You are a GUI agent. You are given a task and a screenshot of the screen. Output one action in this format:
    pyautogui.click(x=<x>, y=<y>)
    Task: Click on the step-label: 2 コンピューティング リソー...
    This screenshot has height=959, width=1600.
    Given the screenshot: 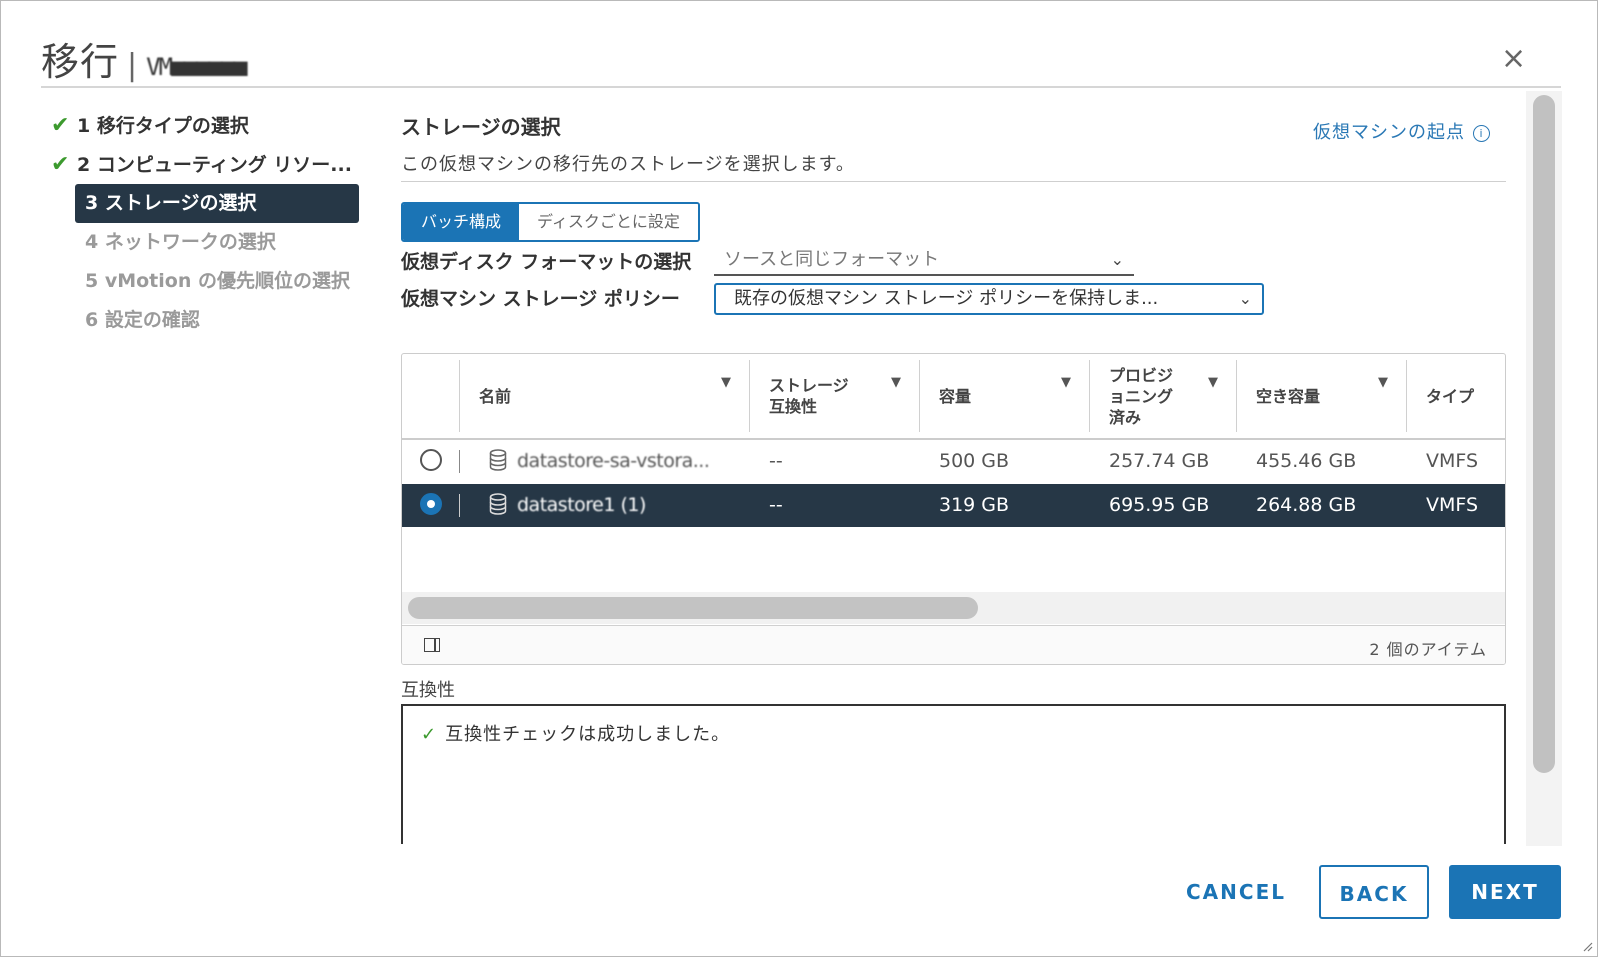 What is the action you would take?
    pyautogui.click(x=214, y=165)
    